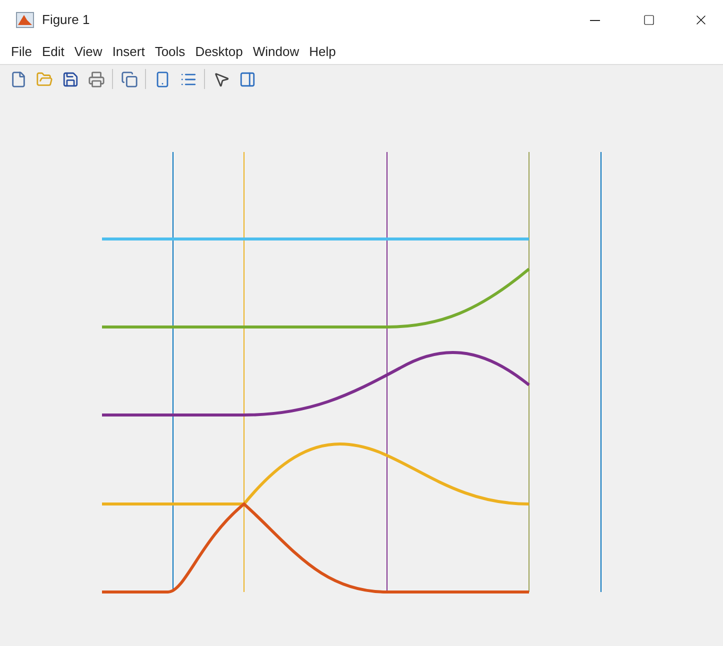  What do you see at coordinates (221, 79) in the screenshot?
I see `pointer-icon` at bounding box center [221, 79].